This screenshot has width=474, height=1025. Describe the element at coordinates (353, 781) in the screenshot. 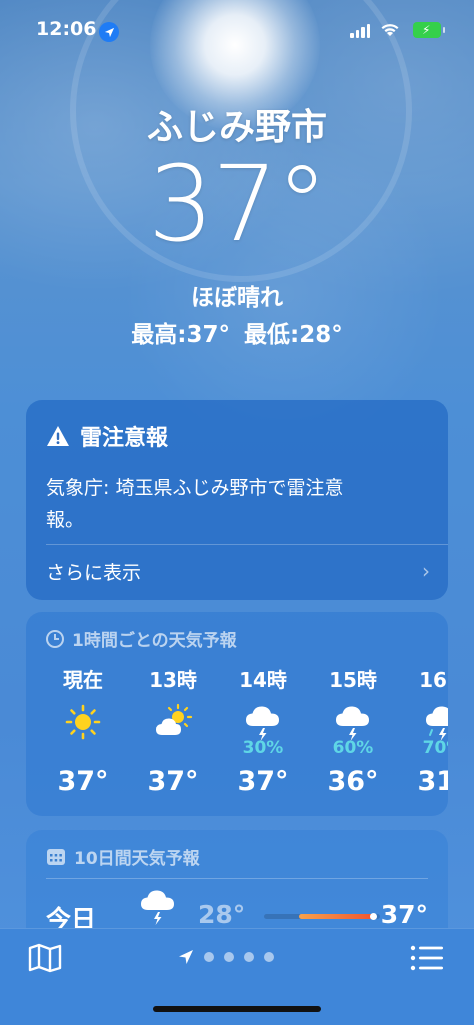

I see `hour-temp: 36°` at that location.